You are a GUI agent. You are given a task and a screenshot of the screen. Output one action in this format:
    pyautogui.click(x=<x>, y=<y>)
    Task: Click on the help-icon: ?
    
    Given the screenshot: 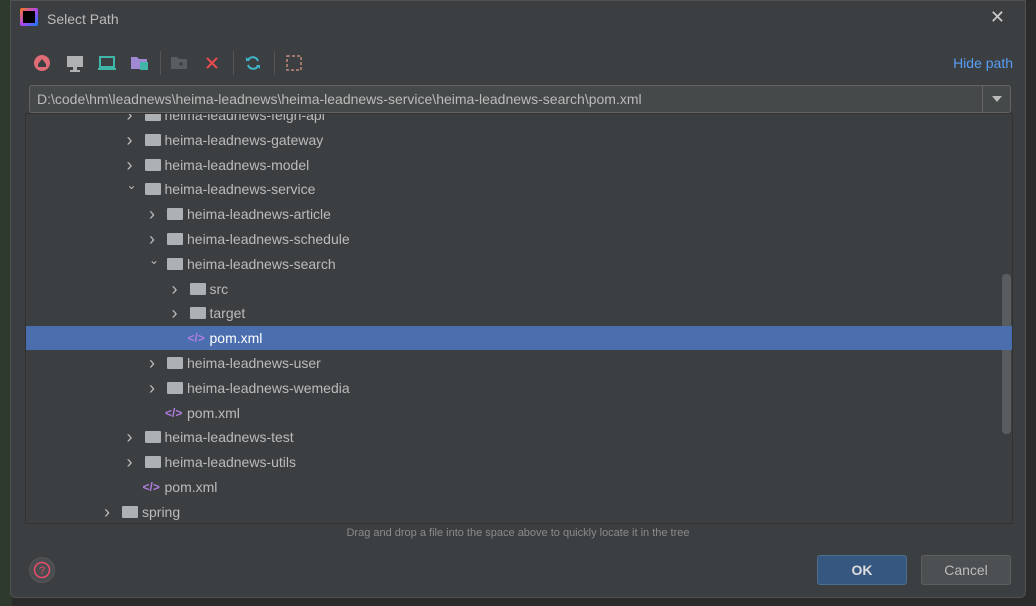 What is the action you would take?
    pyautogui.click(x=42, y=570)
    